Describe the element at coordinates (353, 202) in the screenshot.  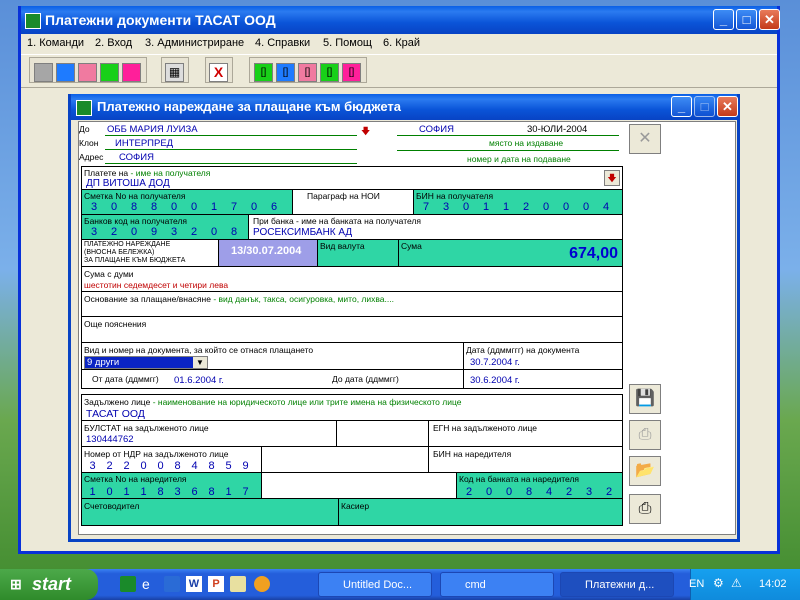
I see `nra-paragraph-box: Параграф на НОИ` at that location.